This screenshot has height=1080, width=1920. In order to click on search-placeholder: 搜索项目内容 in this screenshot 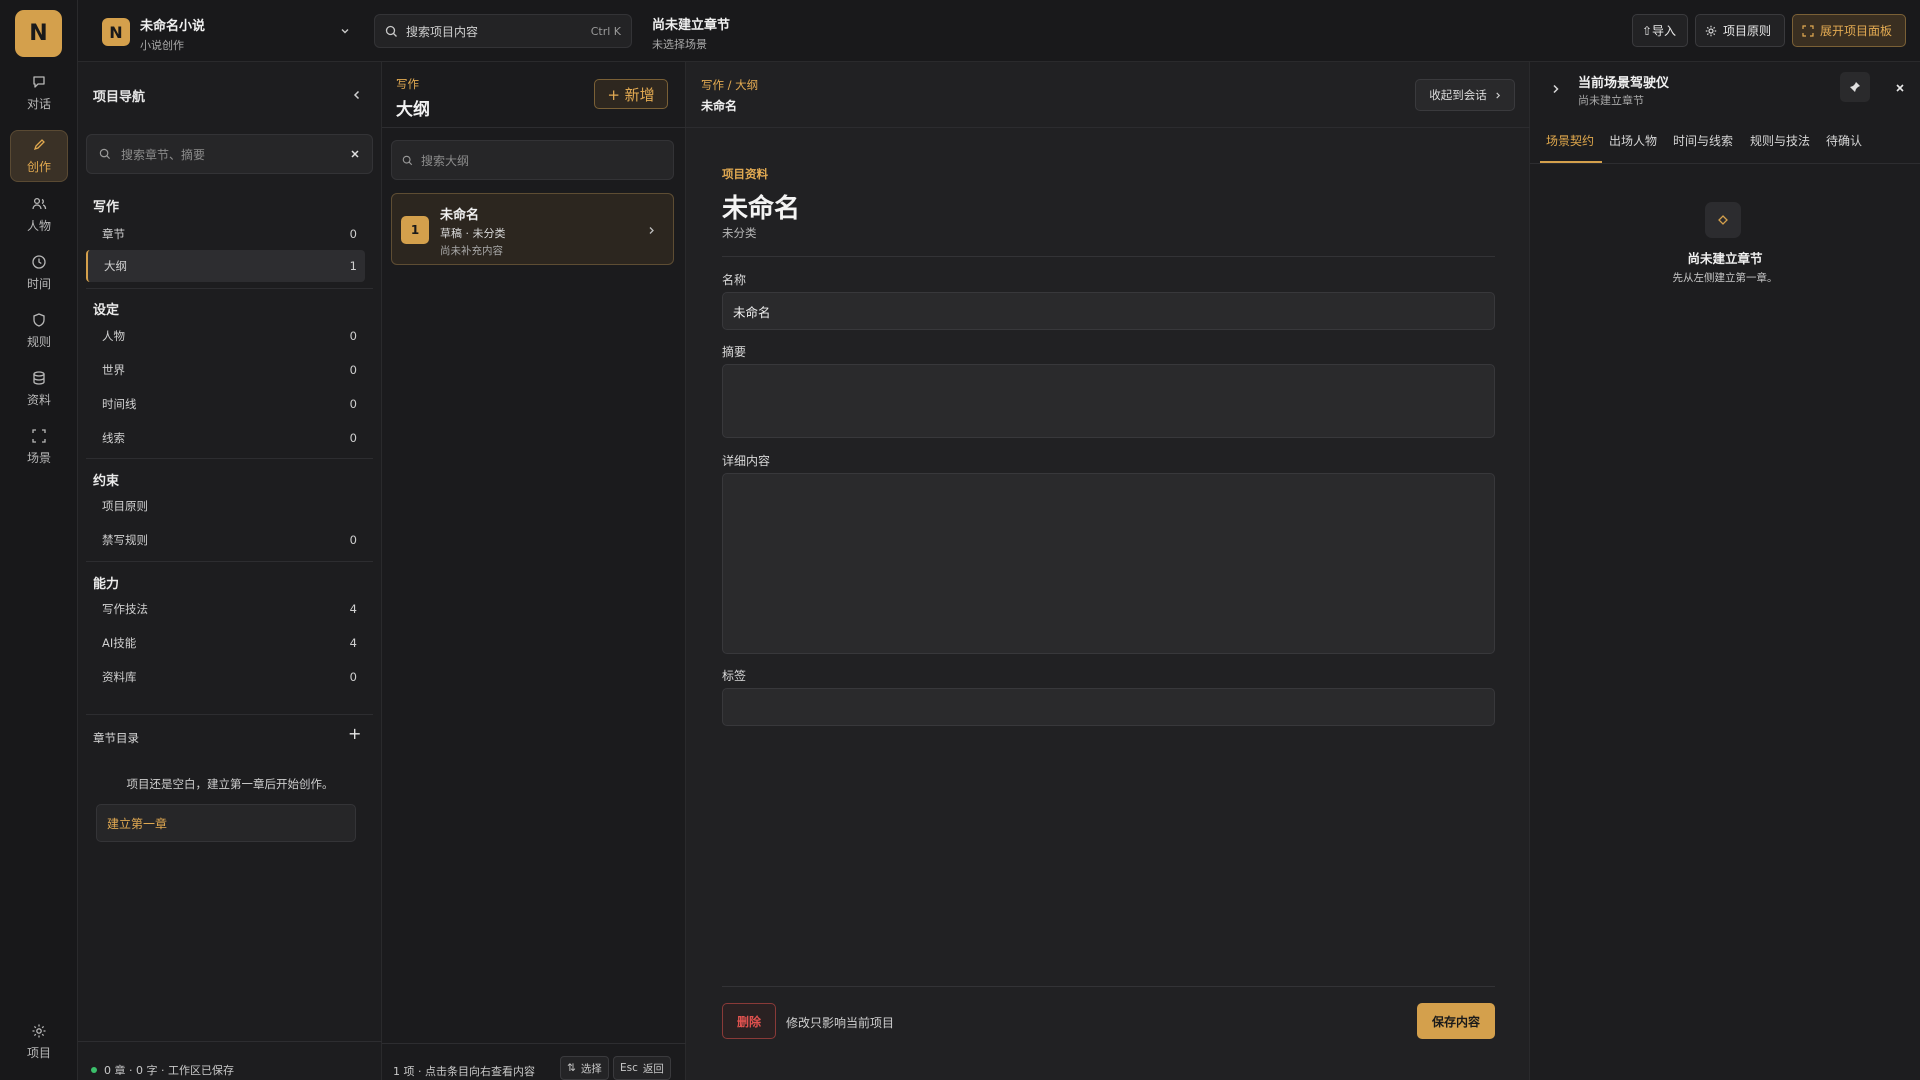, I will do `click(442, 31)`.